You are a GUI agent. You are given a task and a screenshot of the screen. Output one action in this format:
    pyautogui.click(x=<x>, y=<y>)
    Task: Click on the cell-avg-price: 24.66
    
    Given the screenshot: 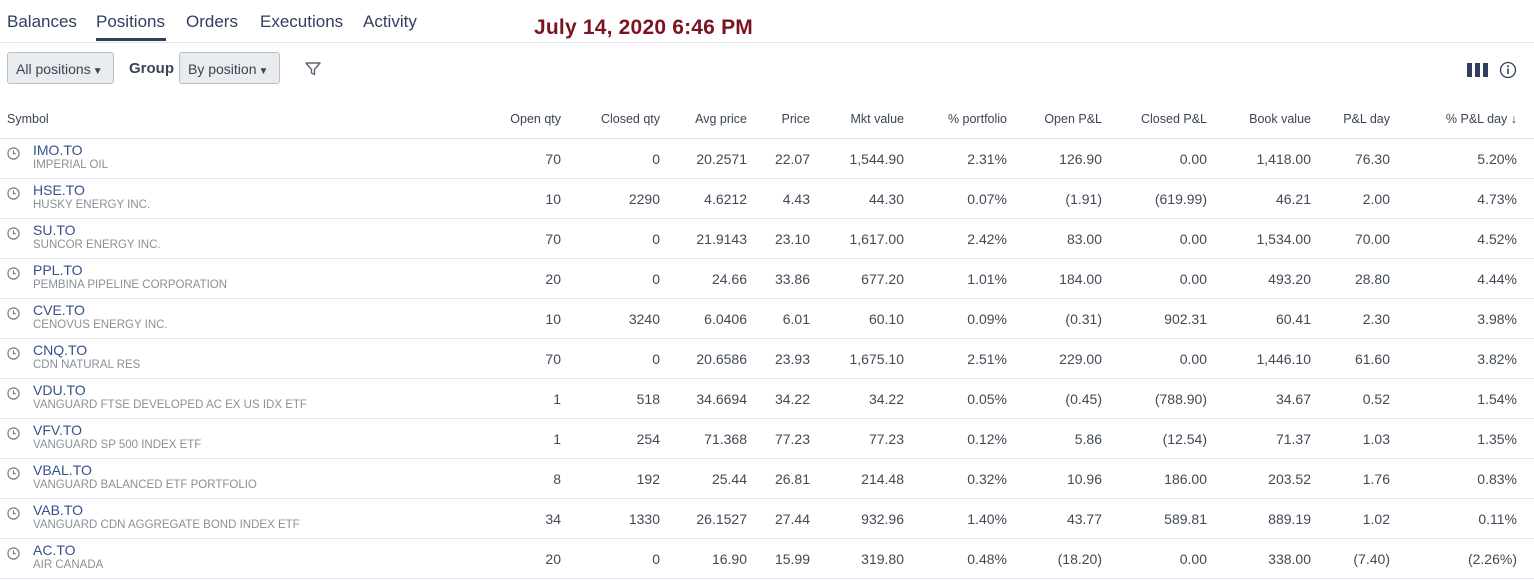 What is the action you would take?
    pyautogui.click(x=703, y=278)
    